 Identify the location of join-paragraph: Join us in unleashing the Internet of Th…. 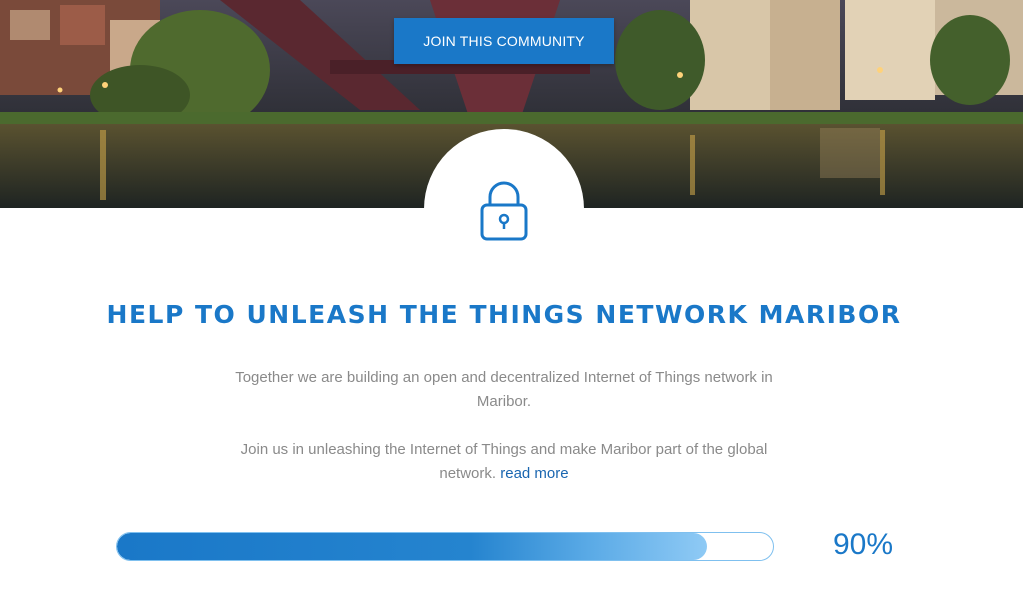
(504, 462).